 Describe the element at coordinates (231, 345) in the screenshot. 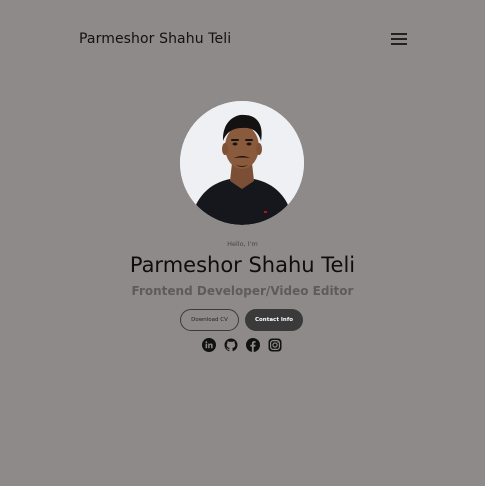

I see `github-icon` at that location.